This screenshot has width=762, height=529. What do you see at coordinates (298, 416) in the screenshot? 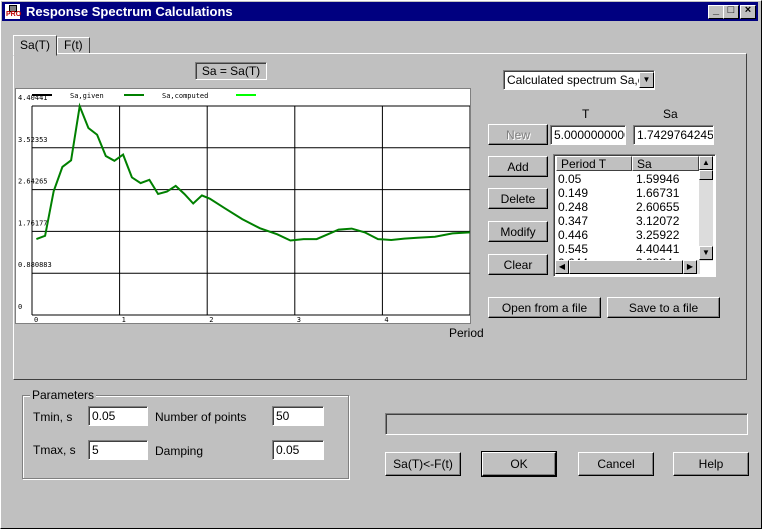
I see `npoints-field: 50` at bounding box center [298, 416].